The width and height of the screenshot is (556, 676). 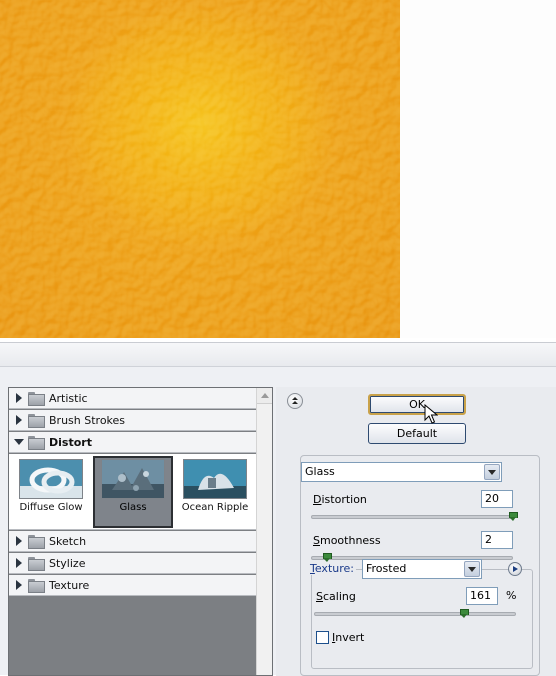 What do you see at coordinates (69, 585) in the screenshot?
I see `category-label: Texture` at bounding box center [69, 585].